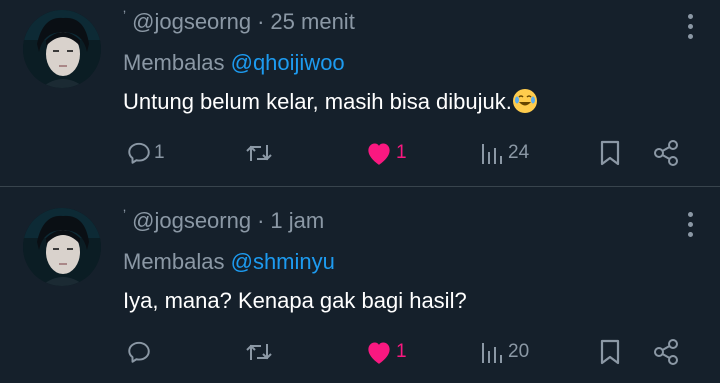 The image size is (720, 383). Describe the element at coordinates (360, 352) in the screenshot. I see `action-bar: 1 20` at that location.